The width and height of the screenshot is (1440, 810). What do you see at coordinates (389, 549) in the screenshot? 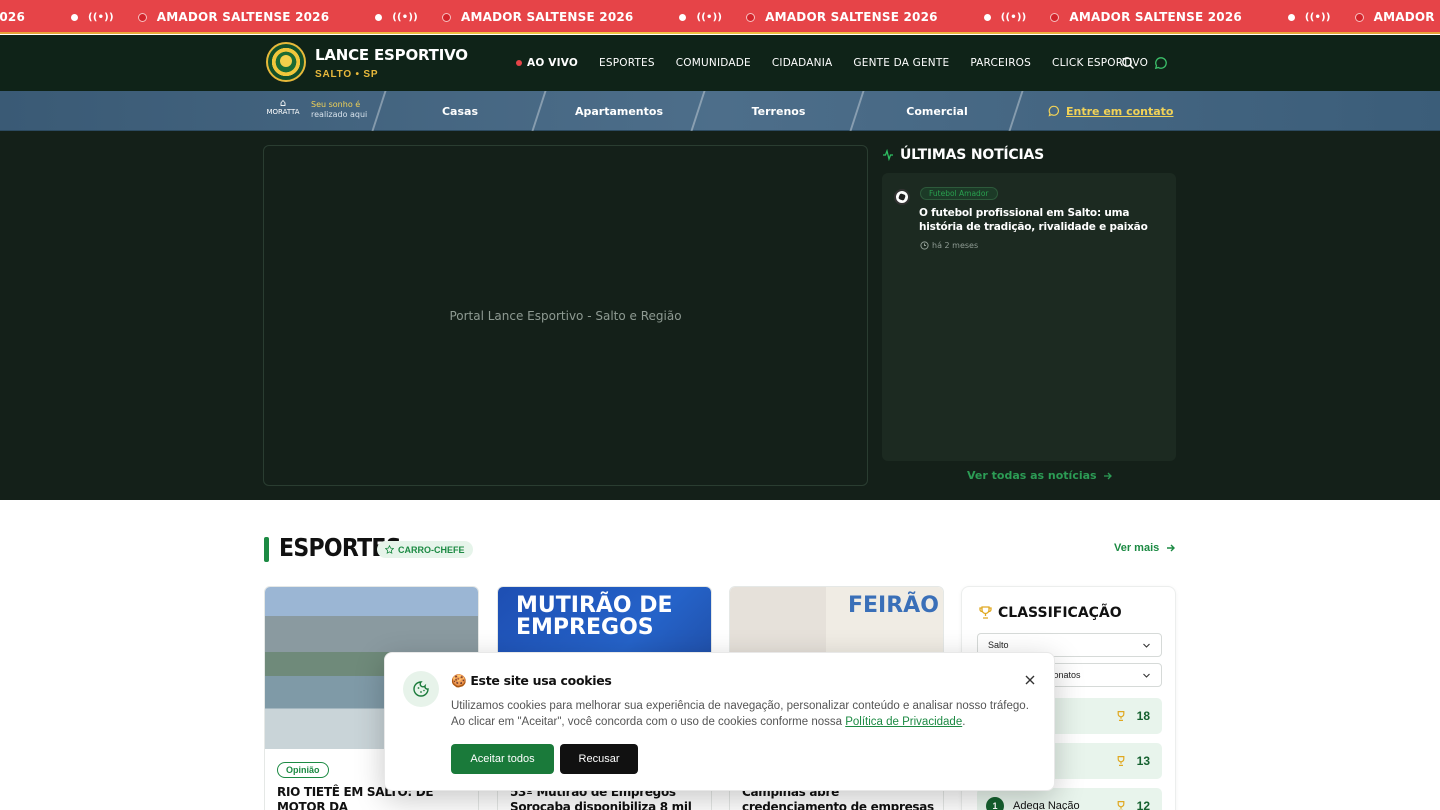
I see `star-icon` at bounding box center [389, 549].